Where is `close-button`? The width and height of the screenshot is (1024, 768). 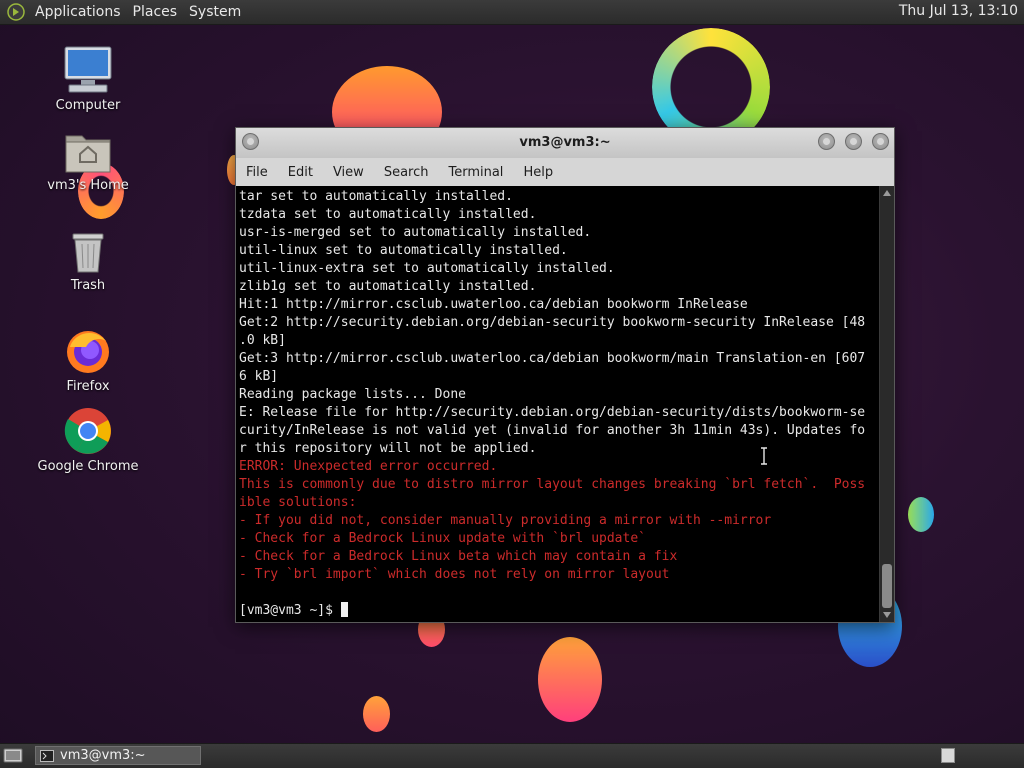
close-button is located at coordinates (880, 141).